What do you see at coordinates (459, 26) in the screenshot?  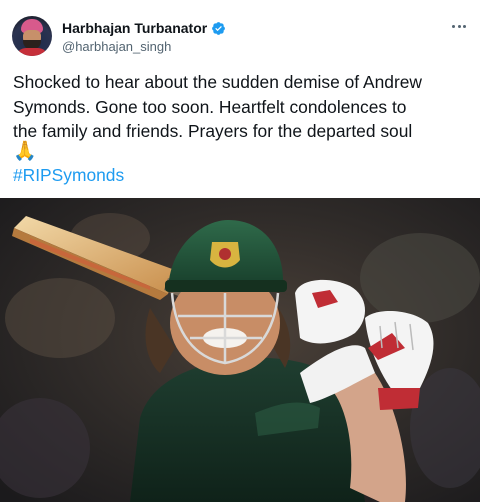 I see `more-options-icon` at bounding box center [459, 26].